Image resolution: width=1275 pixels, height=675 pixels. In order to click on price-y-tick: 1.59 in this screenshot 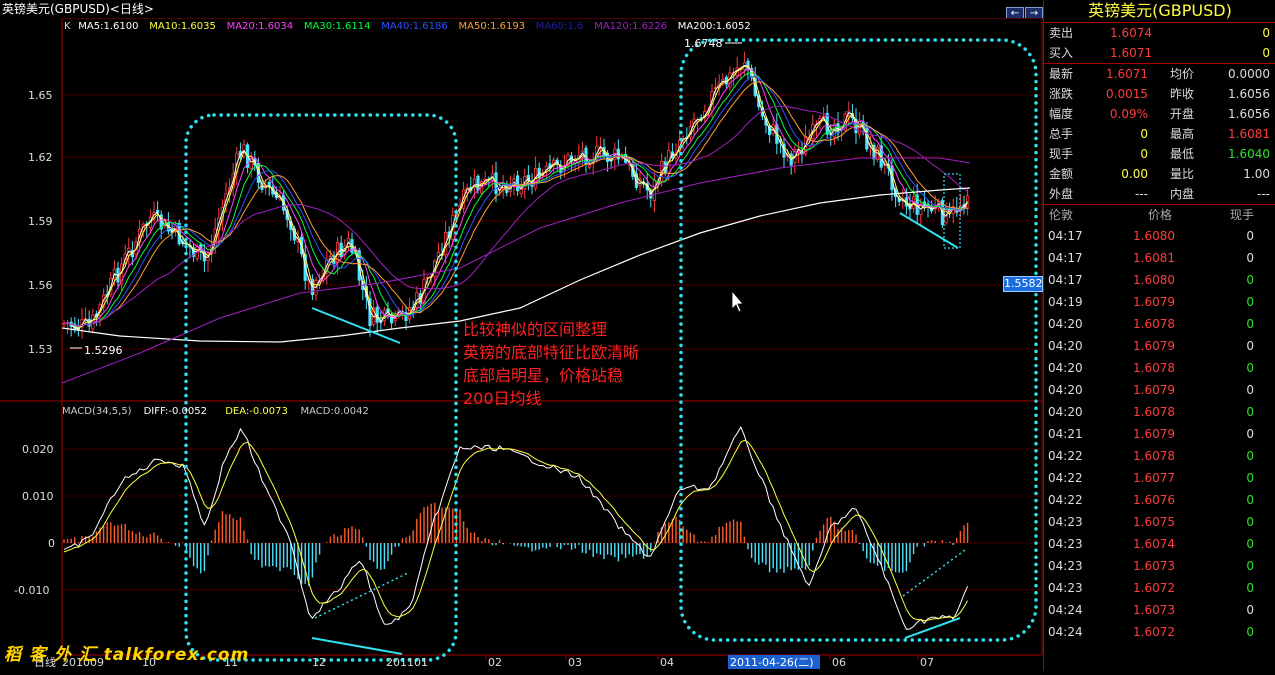, I will do `click(40, 221)`.